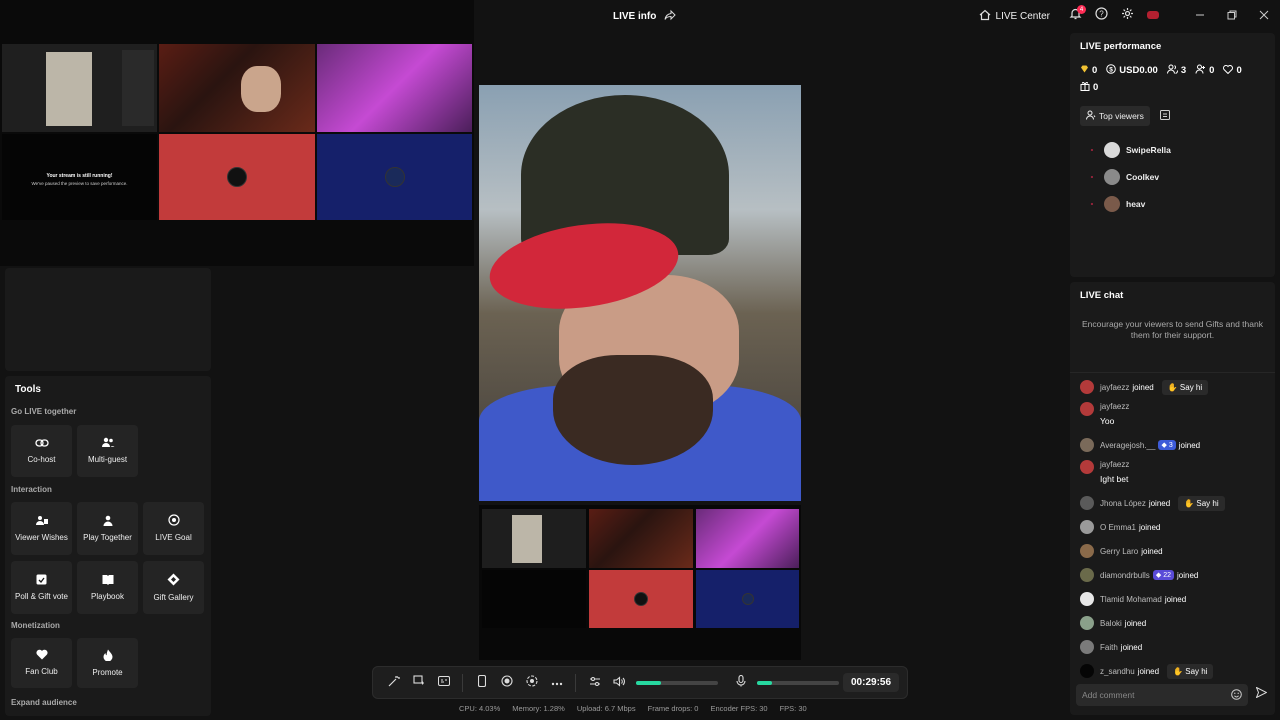 Image resolution: width=1280 pixels, height=720 pixels. Describe the element at coordinates (443, 682) in the screenshot. I see `captions-button` at that location.